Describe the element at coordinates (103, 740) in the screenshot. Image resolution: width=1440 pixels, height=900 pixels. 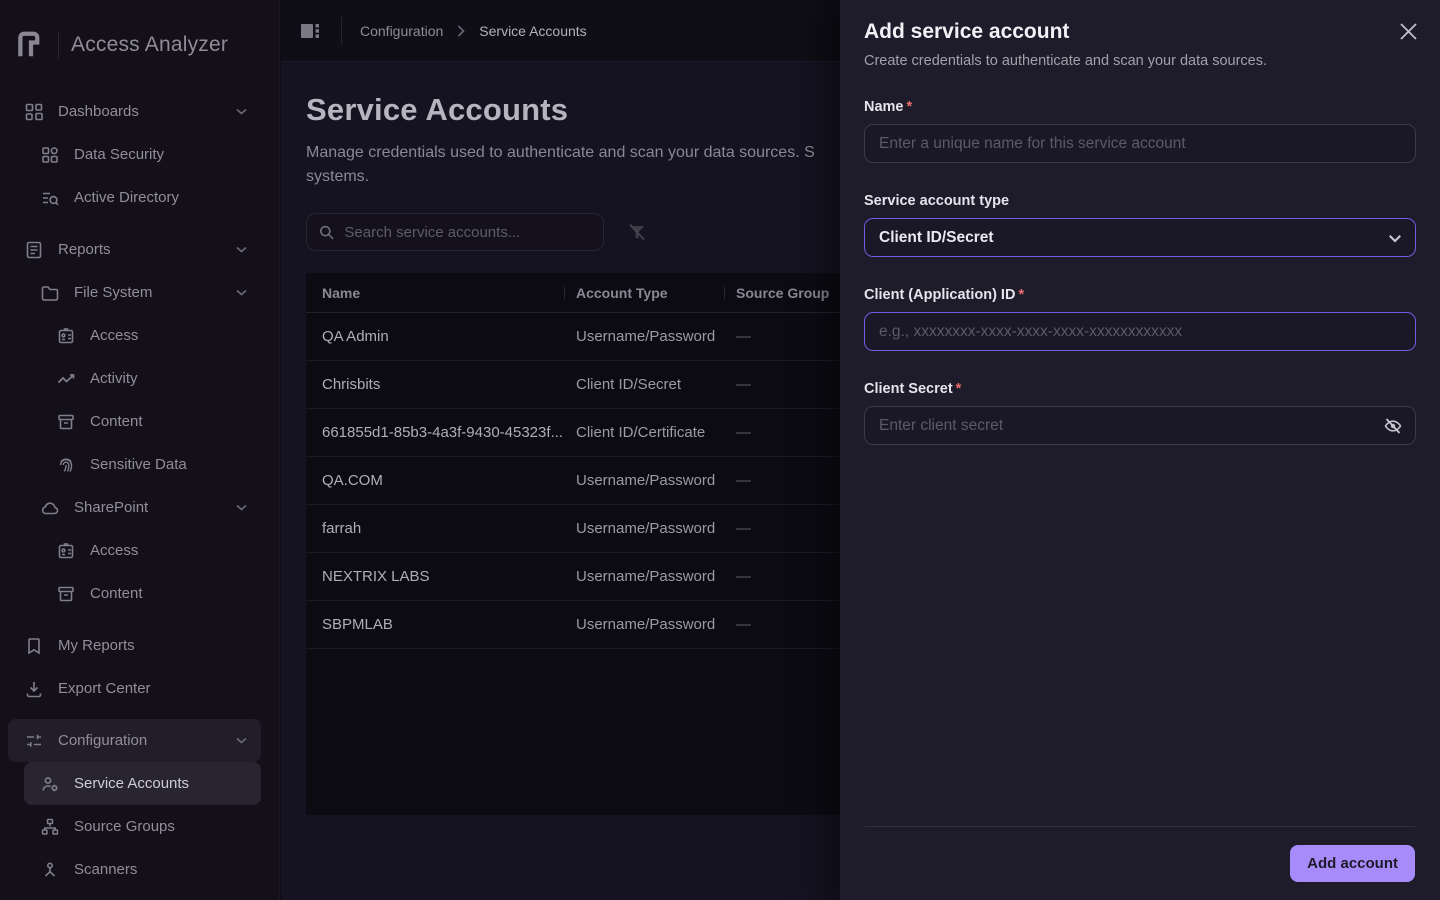
I see `sidebar-item-label: Configuration` at that location.